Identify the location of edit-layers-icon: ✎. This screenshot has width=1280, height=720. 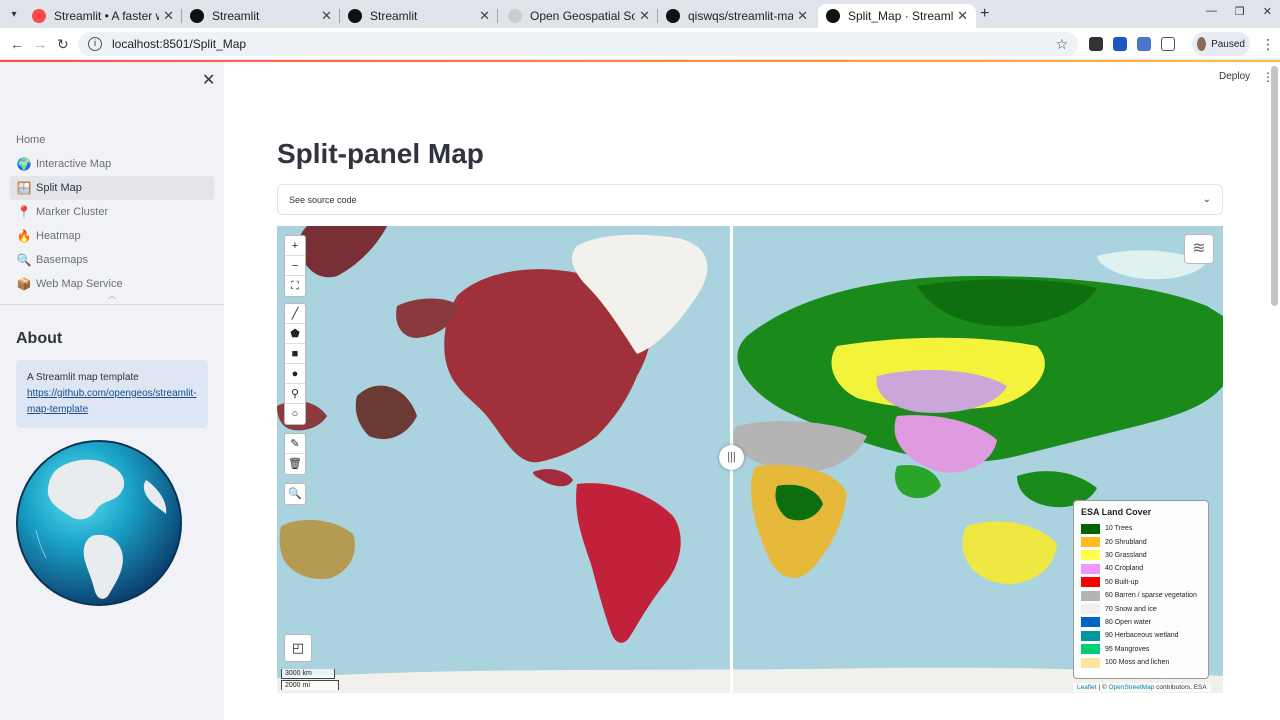
(295, 444).